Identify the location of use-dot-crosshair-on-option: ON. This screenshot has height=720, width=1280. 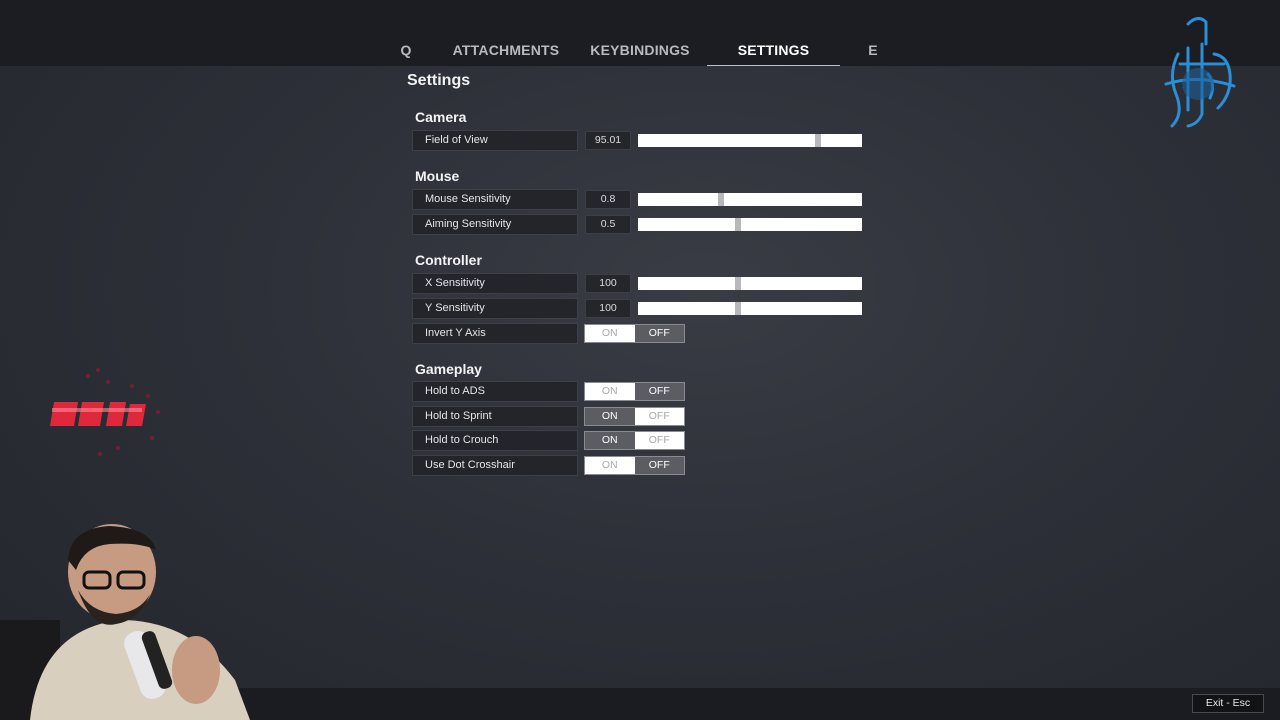
(610, 465).